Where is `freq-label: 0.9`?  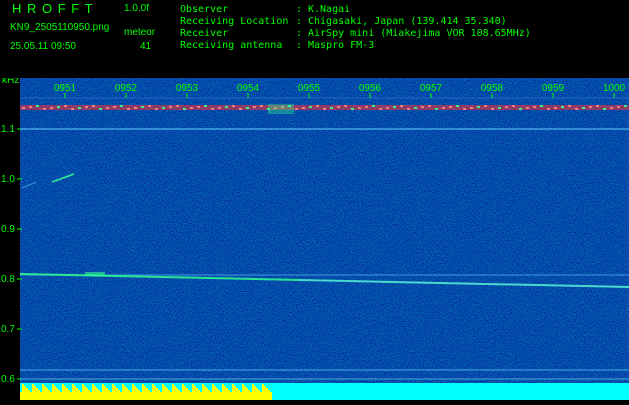
freq-label: 0.9 is located at coordinates (8, 229).